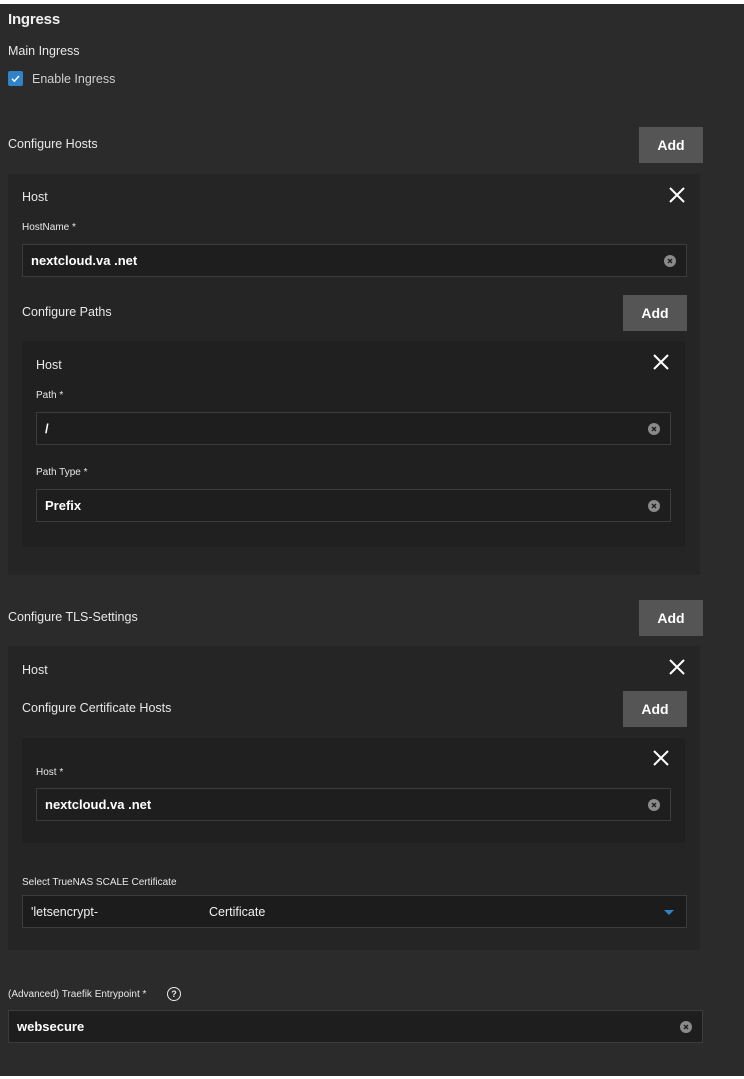  Describe the element at coordinates (34, 19) in the screenshot. I see `page-title: Ingress` at that location.